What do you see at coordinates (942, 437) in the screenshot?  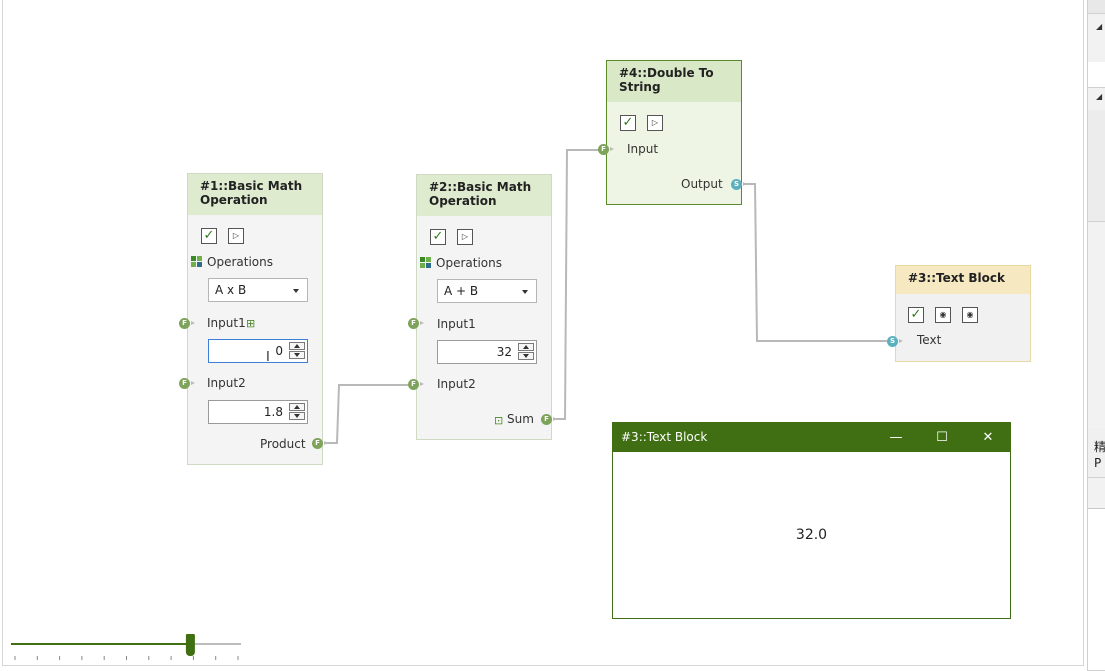 I see `maximize-button: ☐` at bounding box center [942, 437].